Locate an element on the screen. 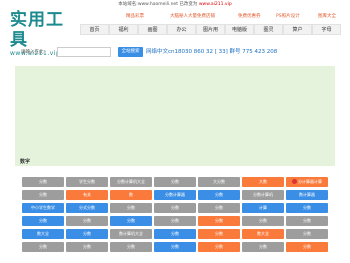 The height and width of the screenshot is (263, 350). tool-button: 计算 is located at coordinates (263, 208).